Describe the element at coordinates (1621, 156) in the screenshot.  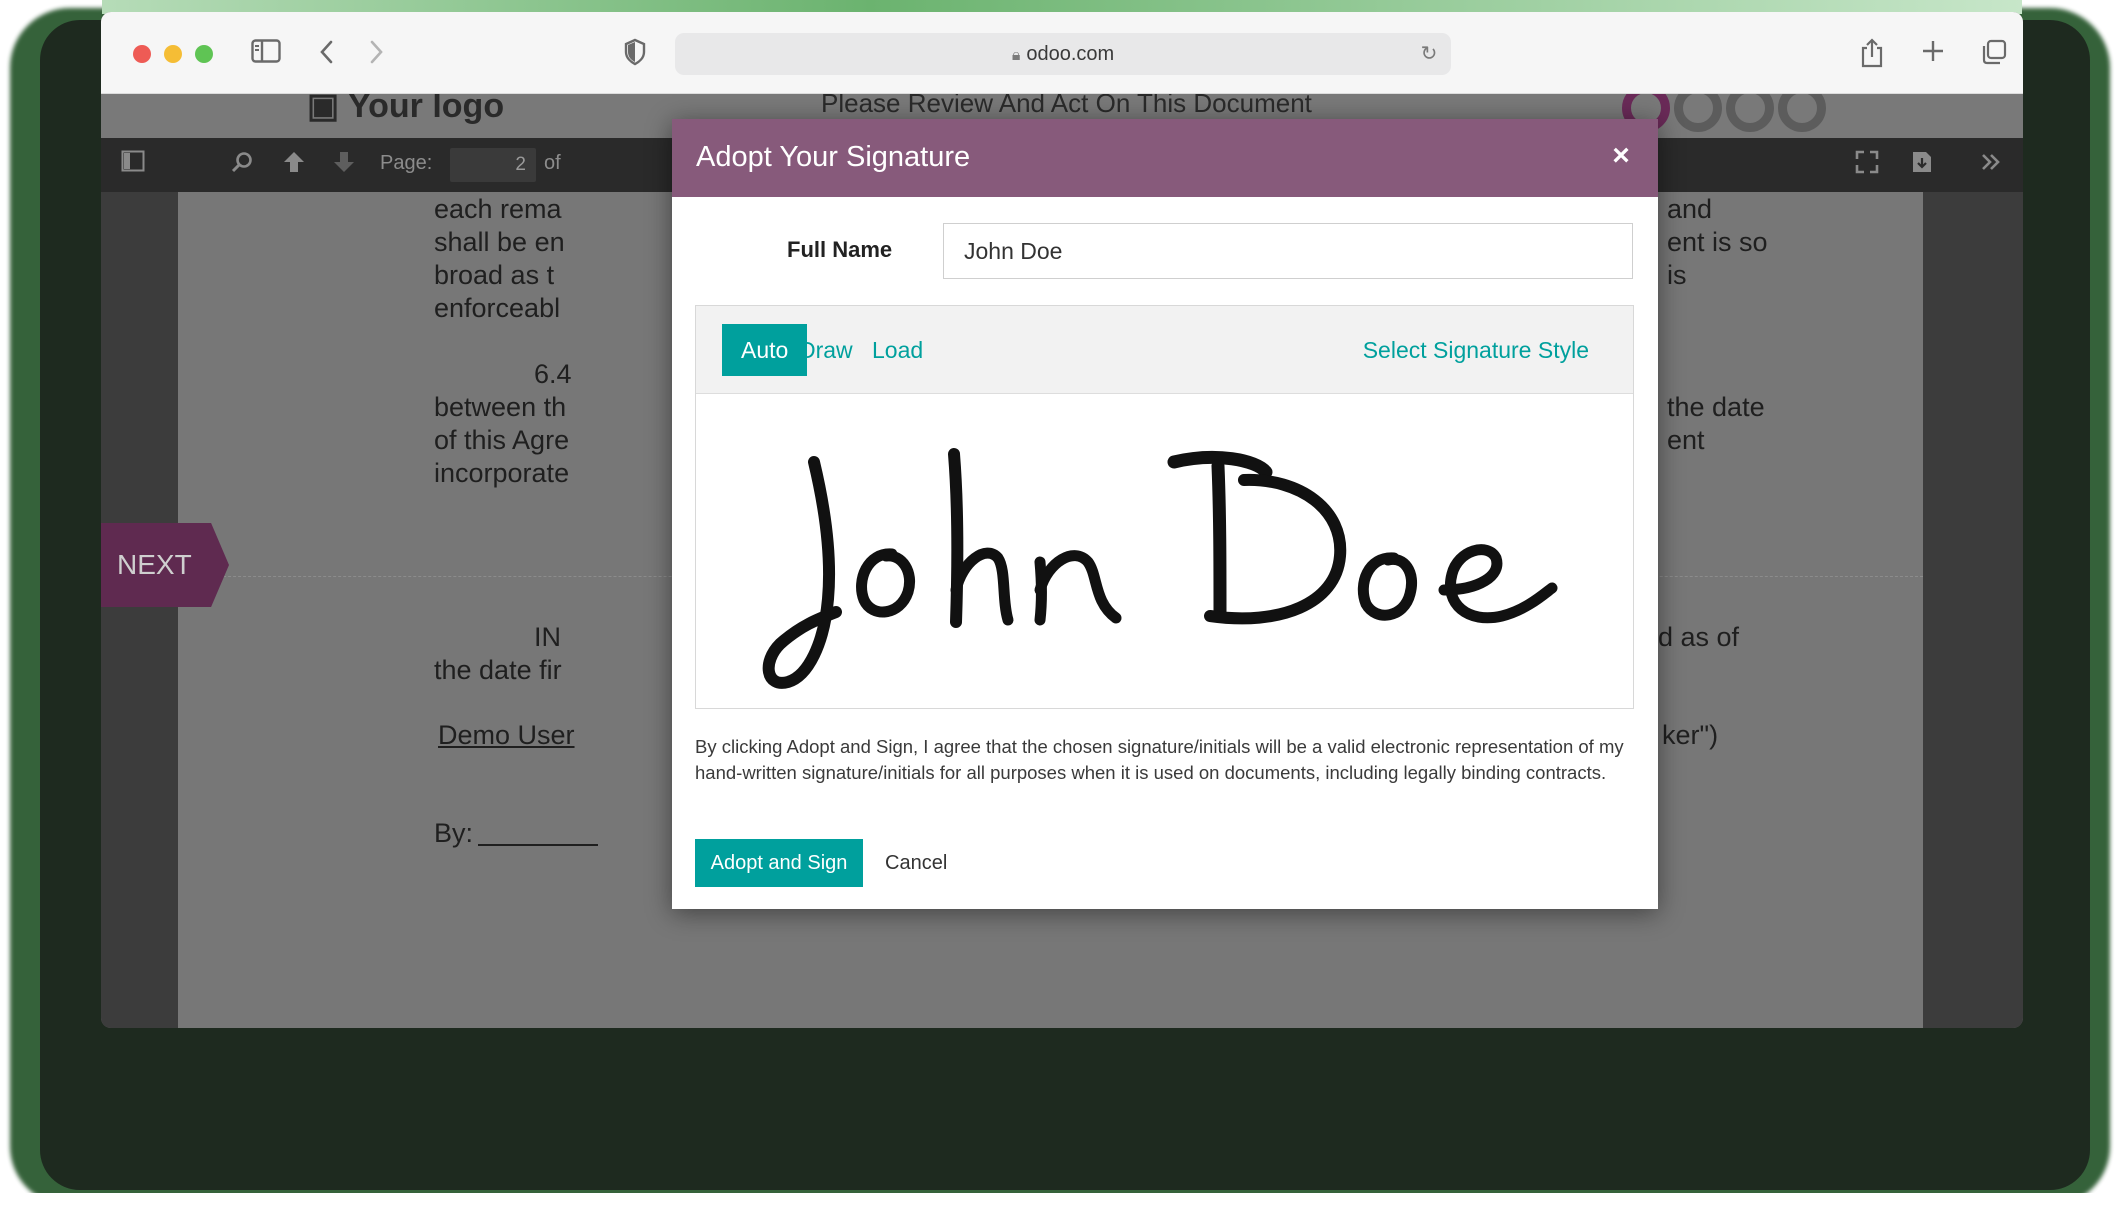
I see `close-icon: ×` at that location.